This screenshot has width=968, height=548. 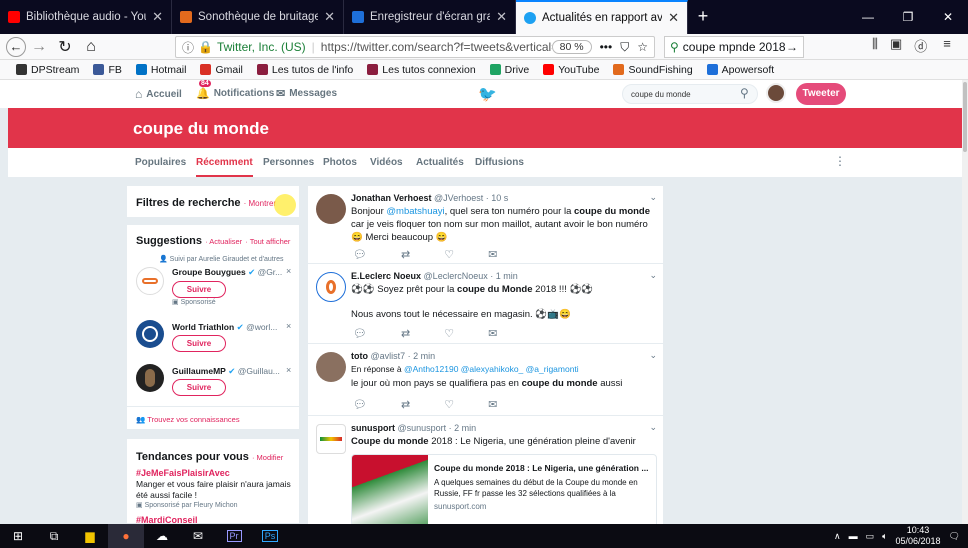 I want to click on bookmark-dpstream: DPStream, so click(x=47, y=70).